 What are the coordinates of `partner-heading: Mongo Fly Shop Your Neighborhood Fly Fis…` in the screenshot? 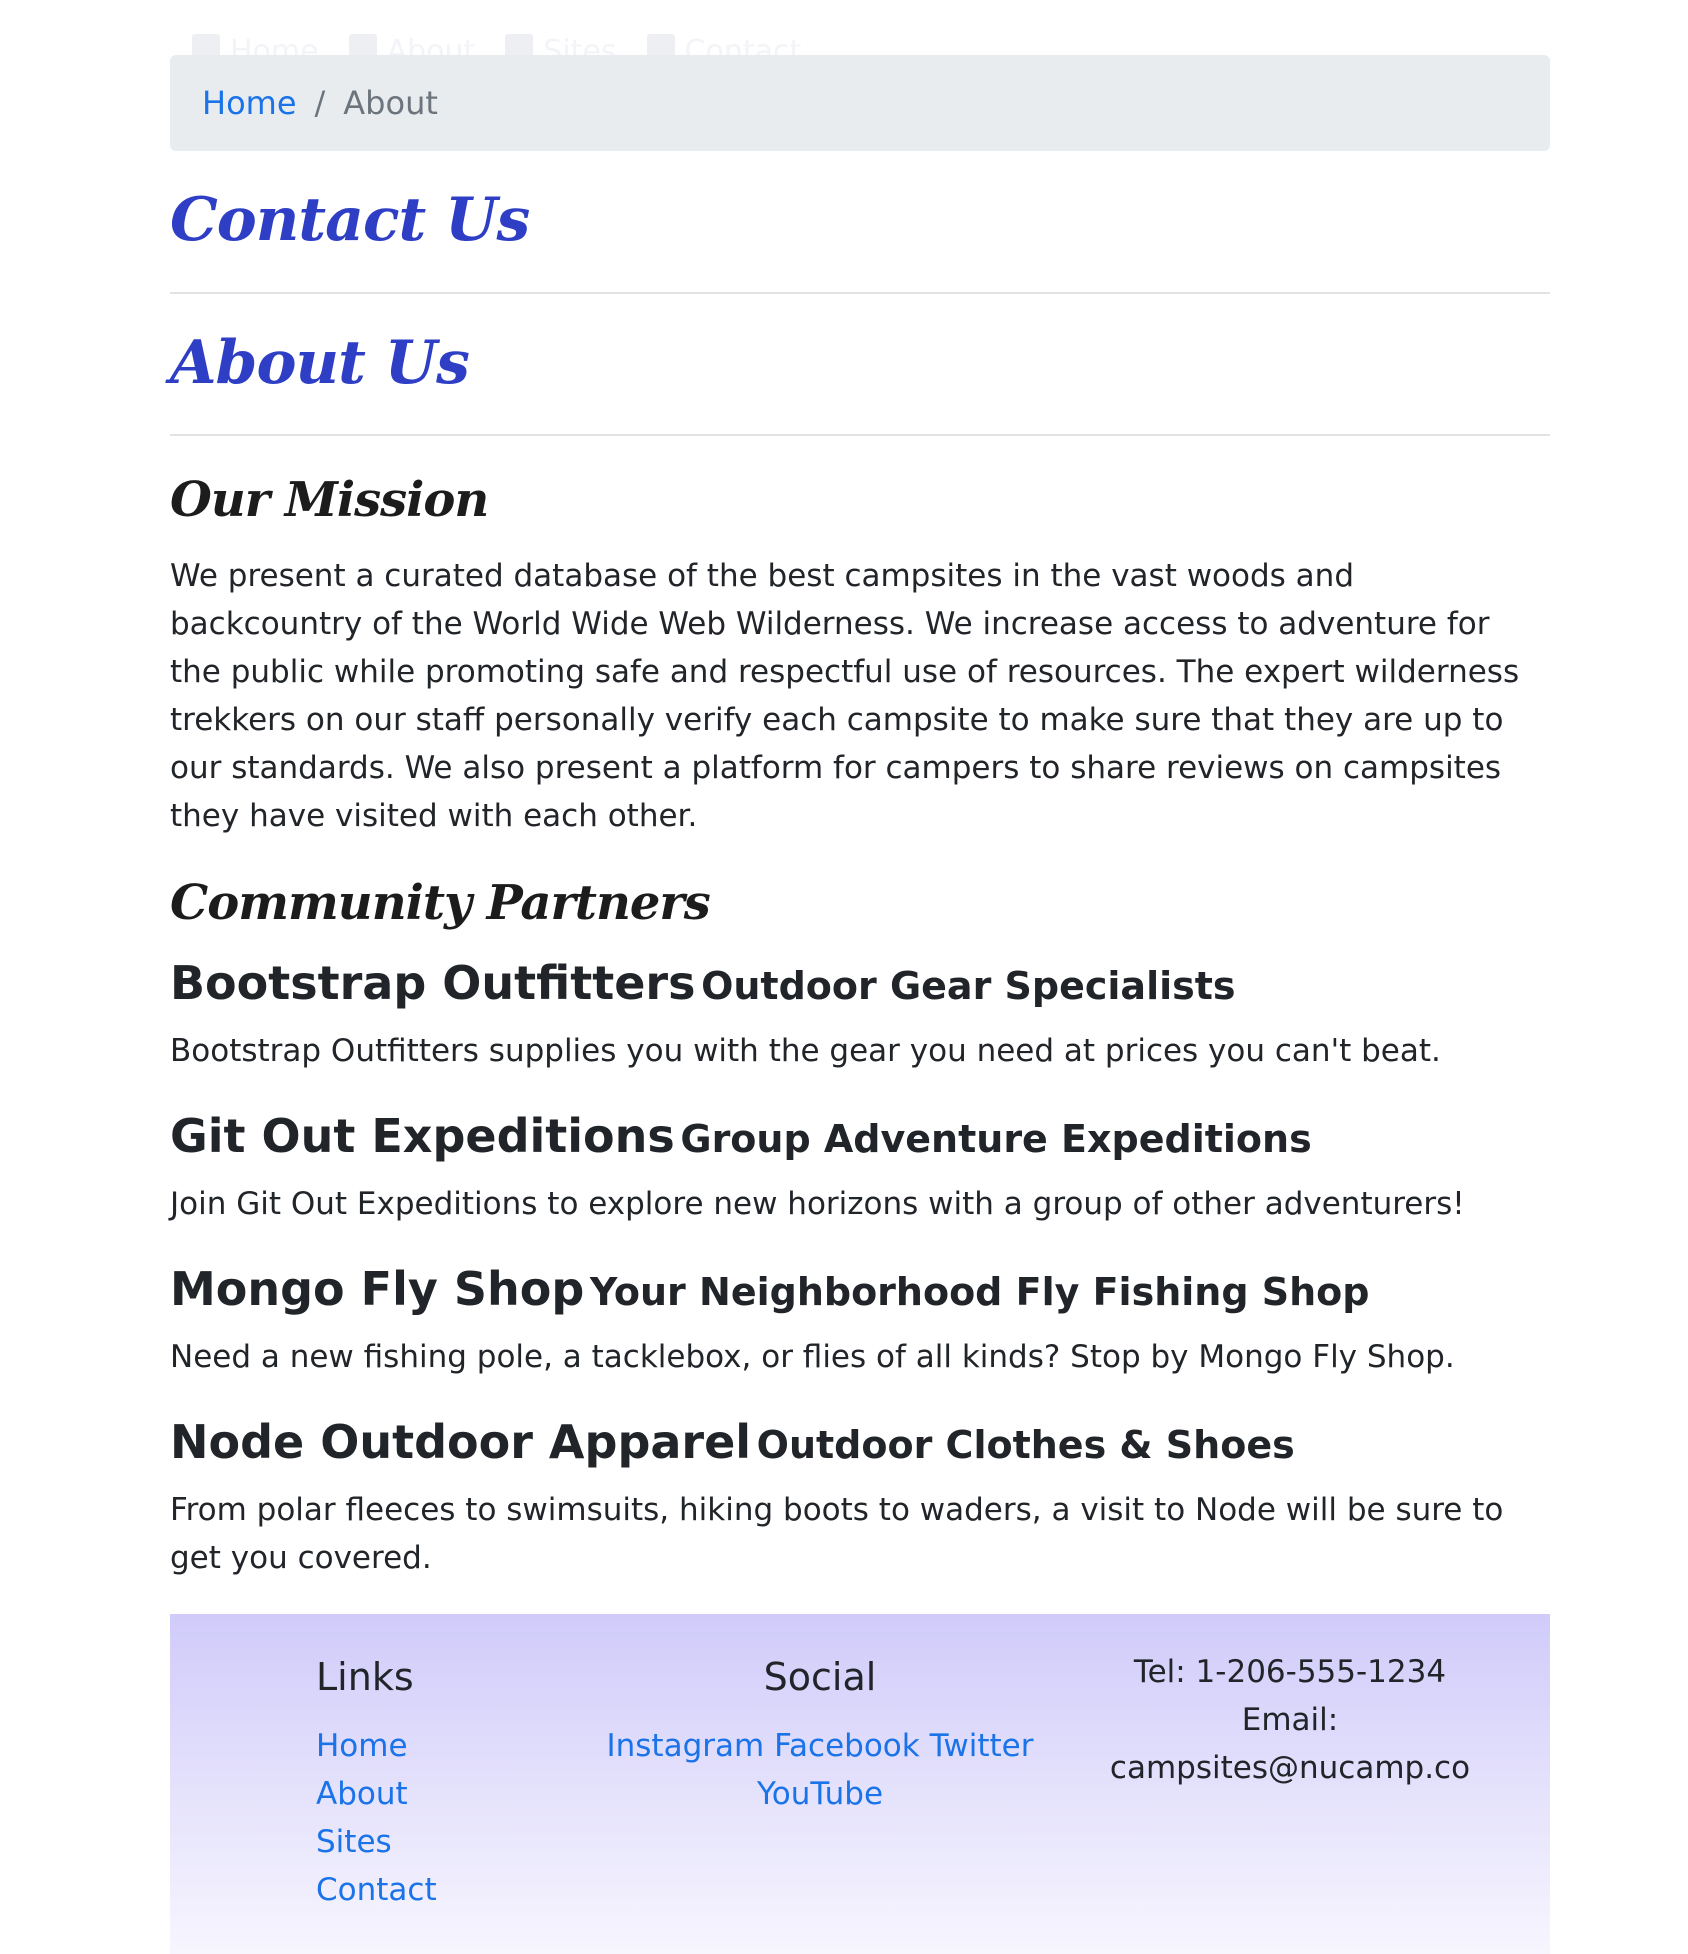 It's located at (860, 1289).